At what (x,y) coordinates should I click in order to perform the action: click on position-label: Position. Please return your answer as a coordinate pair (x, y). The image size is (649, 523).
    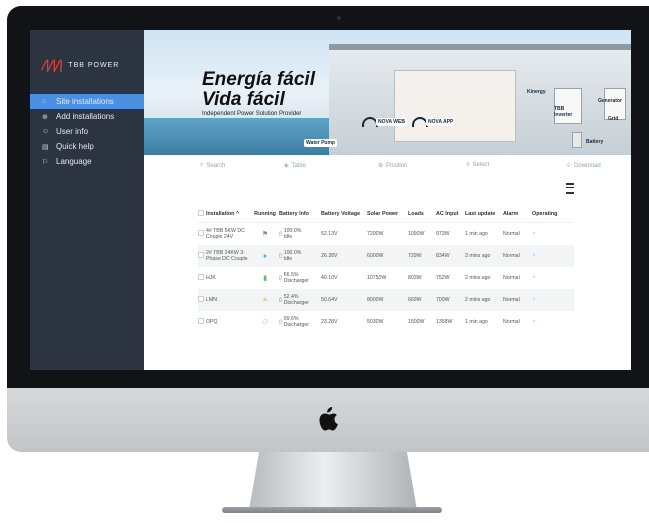
    Looking at the image, I should click on (397, 165).